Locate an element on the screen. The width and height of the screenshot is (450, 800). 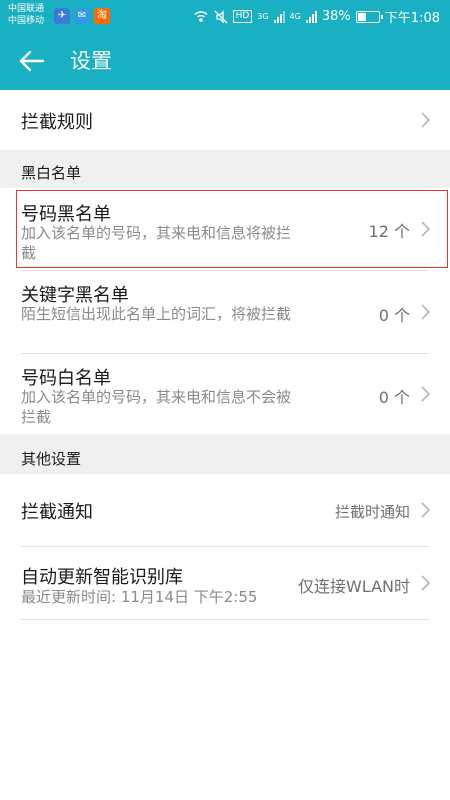
number-whitelist-row: 号码白名单 加入该名单的号码，其来电和信息不会被拦截 0 个 is located at coordinates (225, 394).